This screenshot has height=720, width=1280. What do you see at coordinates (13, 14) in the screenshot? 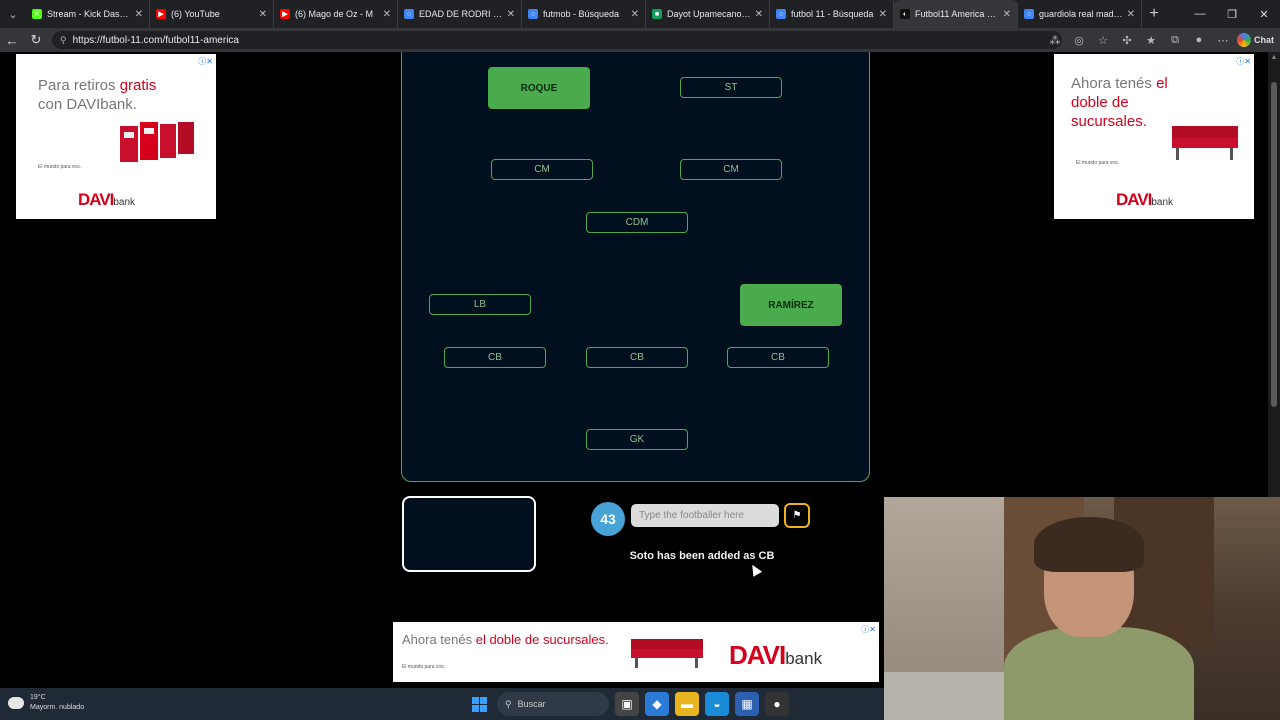
I see `tab-search-icon: ⌄` at bounding box center [13, 14].